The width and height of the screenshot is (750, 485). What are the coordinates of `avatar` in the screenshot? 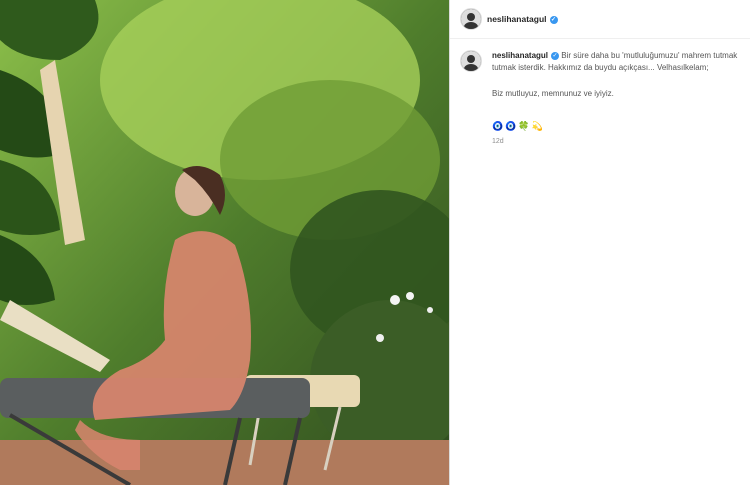 It's located at (471, 19).